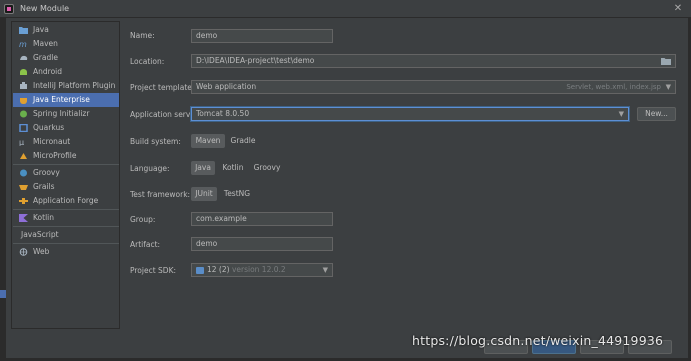 This screenshot has height=361, width=691. Describe the element at coordinates (40, 234) in the screenshot. I see `sidebar-item-label: JavaScript` at that location.